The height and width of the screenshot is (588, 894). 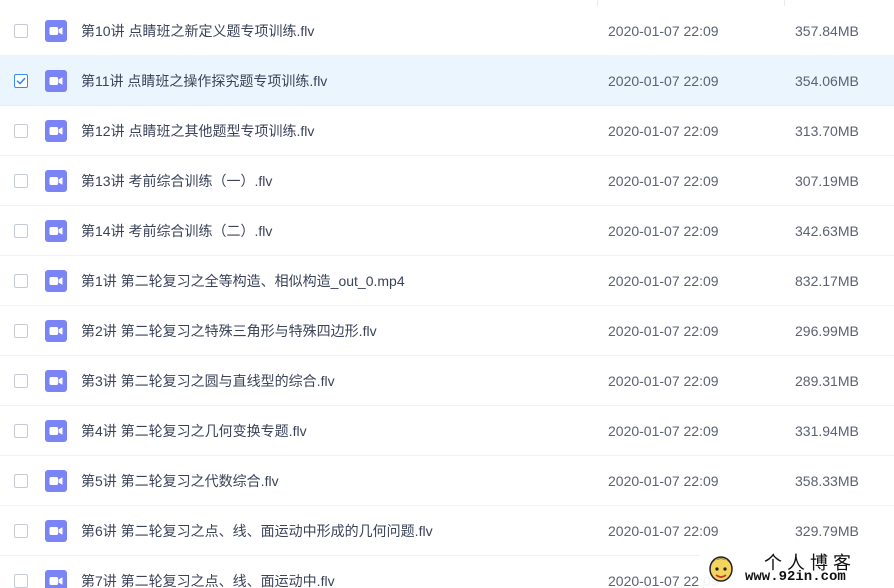 I want to click on file-name: 第11讲 点睛班之操作探究题专项训练.flv, so click(x=204, y=81).